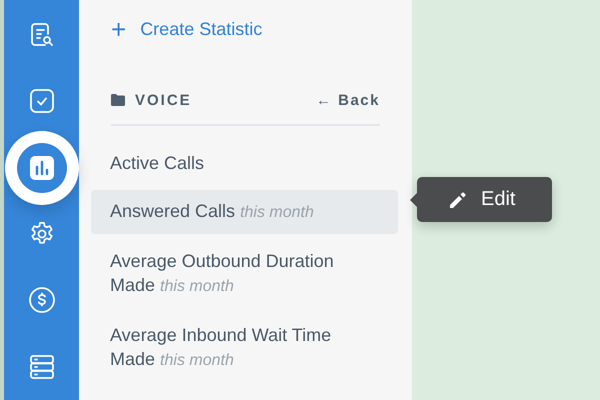 The height and width of the screenshot is (400, 600). Describe the element at coordinates (41, 101) in the screenshot. I see `checkbox-icon` at that location.